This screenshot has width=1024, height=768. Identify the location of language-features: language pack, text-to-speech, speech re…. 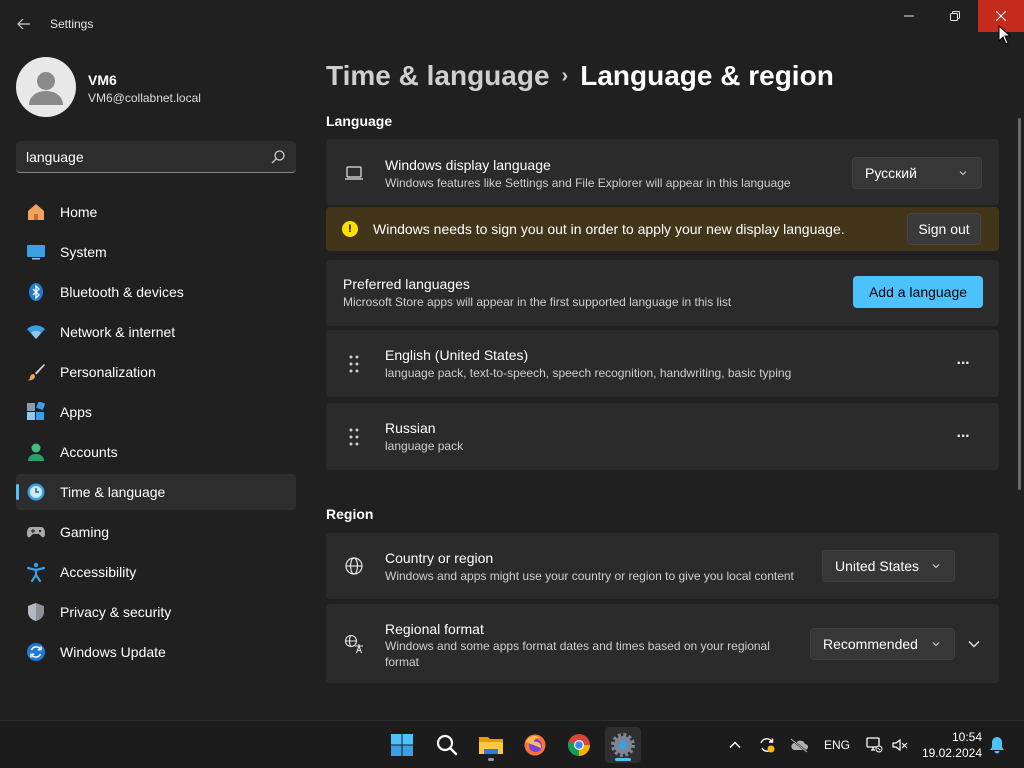
(588, 373).